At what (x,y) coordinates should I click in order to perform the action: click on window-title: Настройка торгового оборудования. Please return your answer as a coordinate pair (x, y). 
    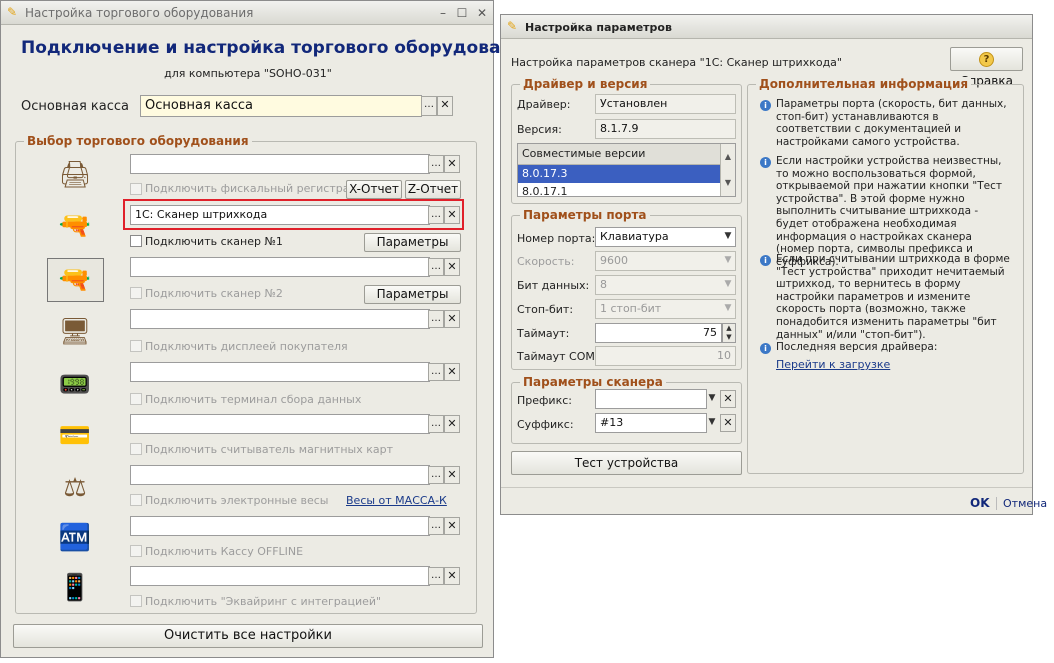
    Looking at the image, I should click on (139, 13).